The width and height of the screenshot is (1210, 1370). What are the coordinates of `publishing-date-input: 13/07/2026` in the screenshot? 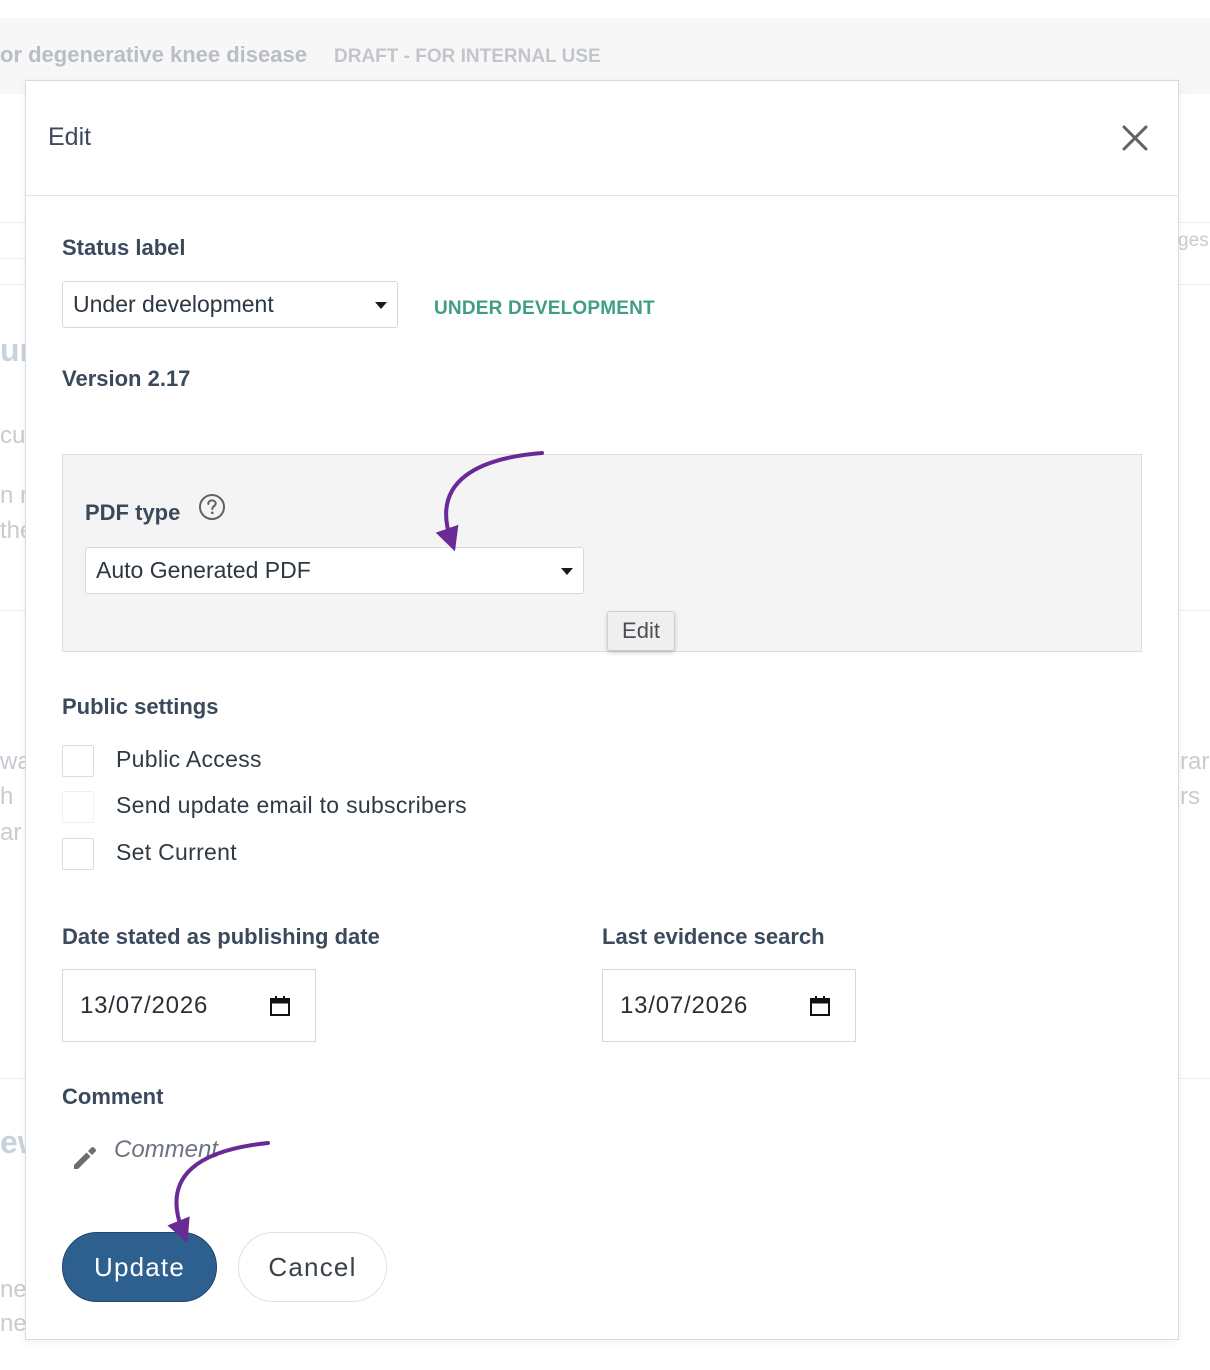 It's located at (189, 1005).